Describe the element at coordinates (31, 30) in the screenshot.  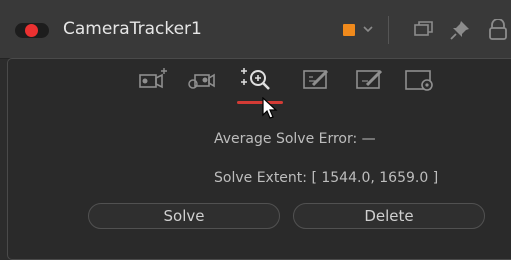
I see `enable-toggle-indicator` at that location.